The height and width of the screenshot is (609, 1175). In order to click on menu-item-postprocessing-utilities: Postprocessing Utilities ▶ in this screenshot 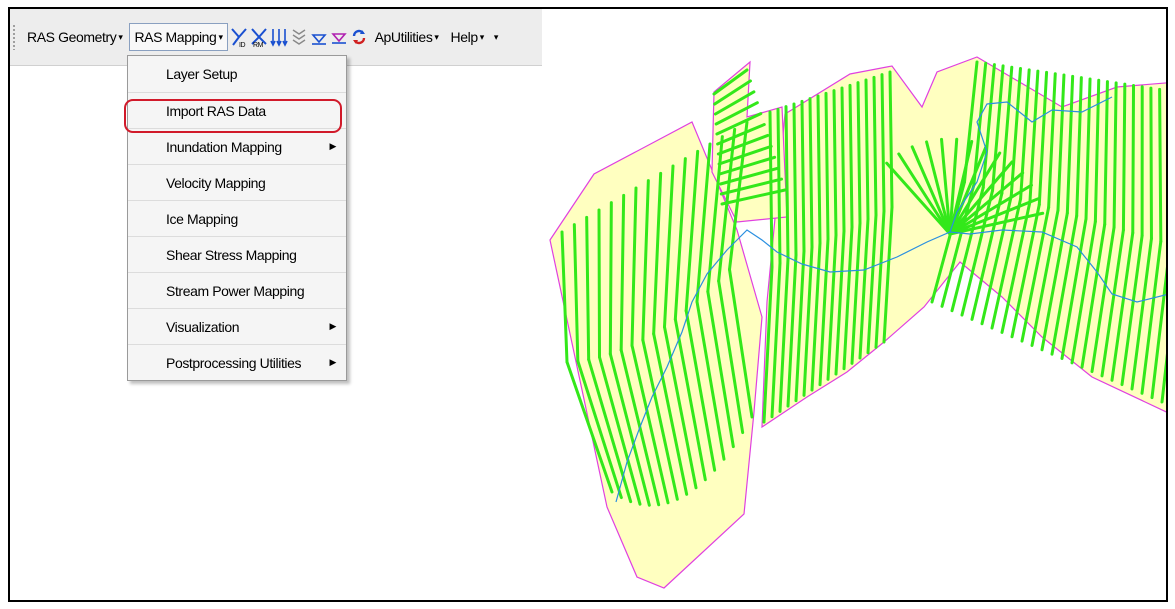, I will do `click(237, 362)`.